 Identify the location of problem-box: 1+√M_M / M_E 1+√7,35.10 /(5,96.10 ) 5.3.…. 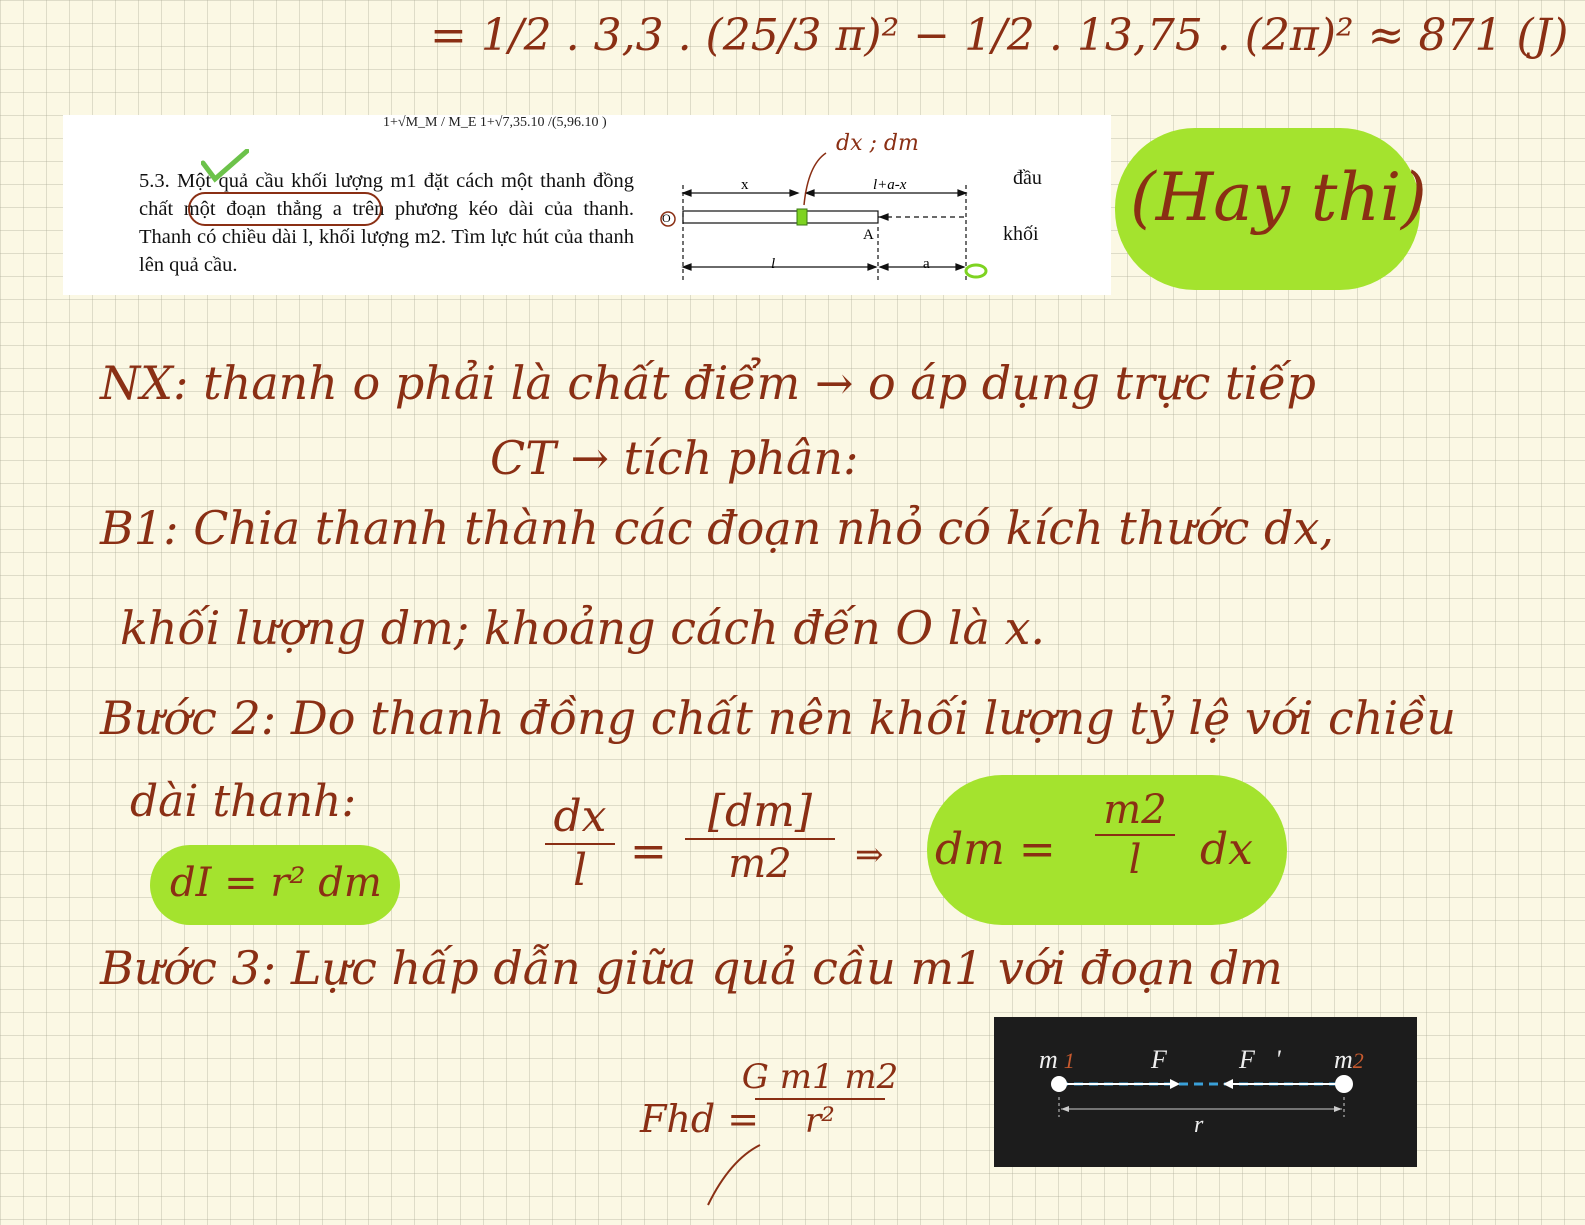
(587, 205).